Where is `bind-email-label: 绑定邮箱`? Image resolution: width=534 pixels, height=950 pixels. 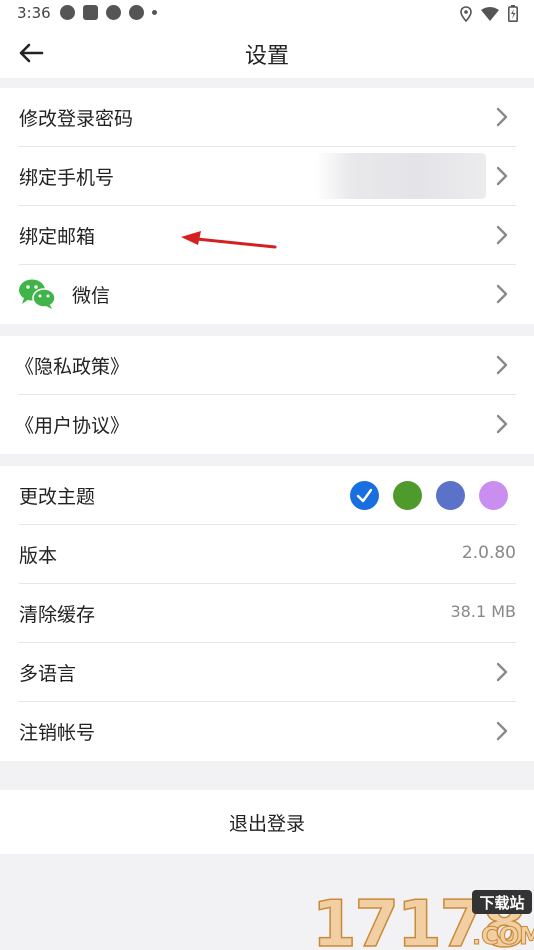 bind-email-label: 绑定邮箱 is located at coordinates (57, 237).